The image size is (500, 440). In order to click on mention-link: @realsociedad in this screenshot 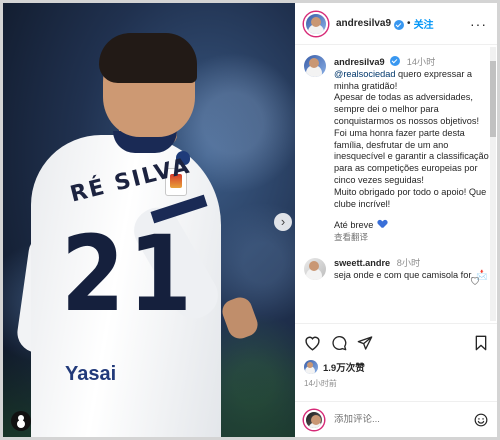, I will do `click(364, 74)`.